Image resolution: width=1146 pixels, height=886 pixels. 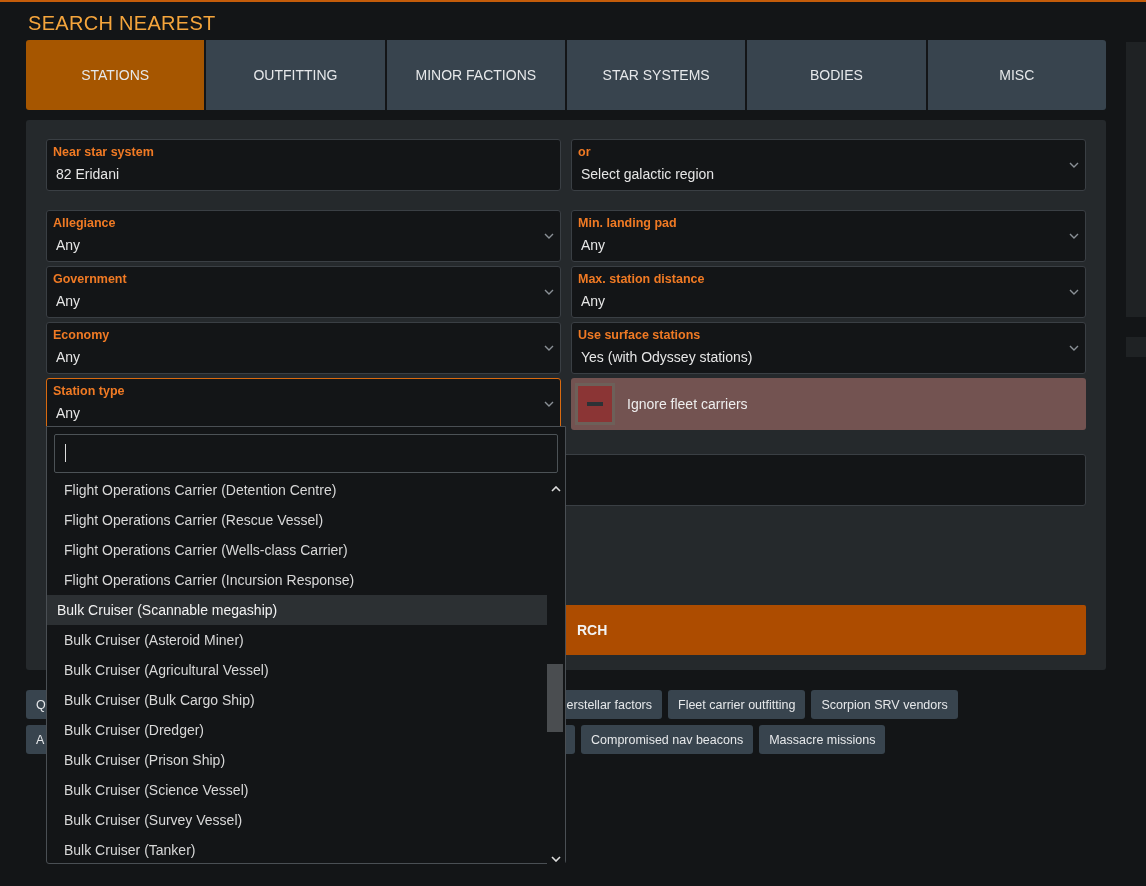 I want to click on select-field: Allegiance Any, so click(x=303, y=236).